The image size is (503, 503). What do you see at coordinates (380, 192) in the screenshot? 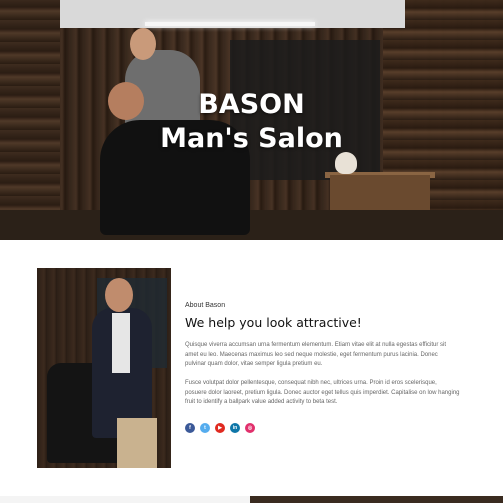
I see `hero-counter` at bounding box center [380, 192].